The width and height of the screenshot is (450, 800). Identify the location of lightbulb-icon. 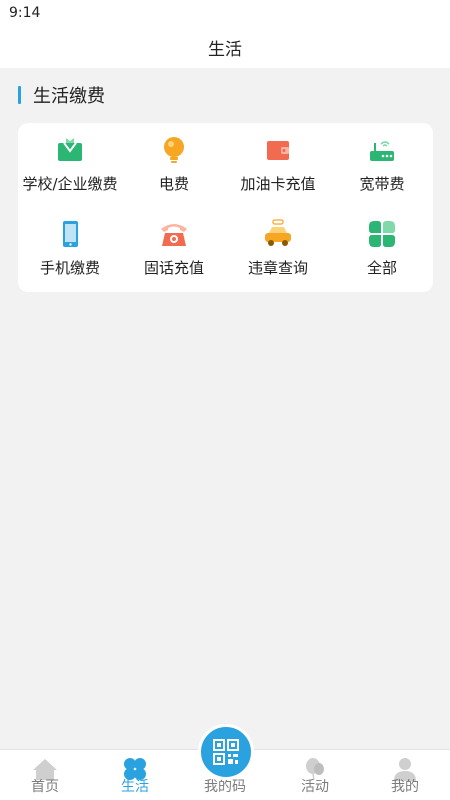
(174, 150).